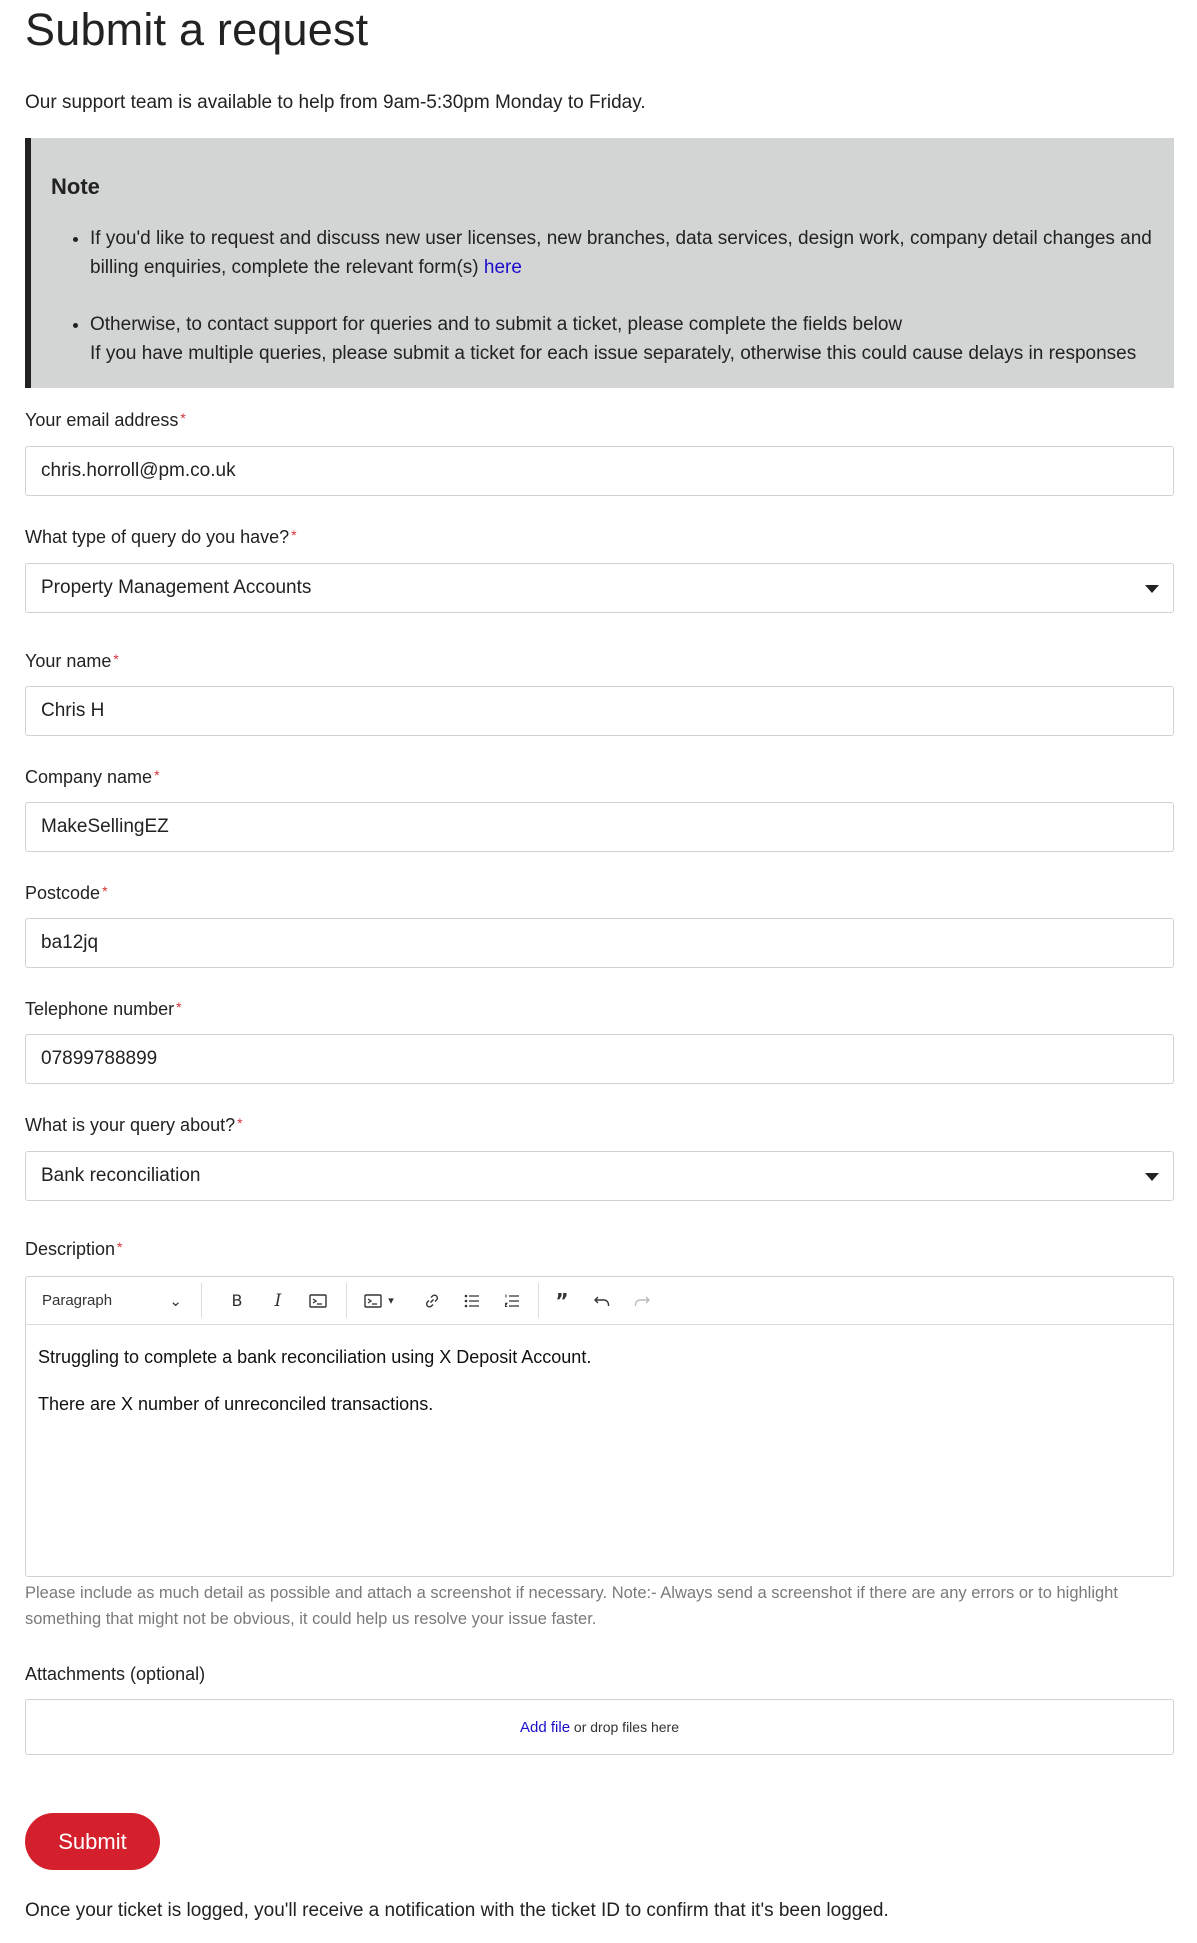 The width and height of the screenshot is (1197, 1943). Describe the element at coordinates (75, 186) in the screenshot. I see `note-heading: Note` at that location.